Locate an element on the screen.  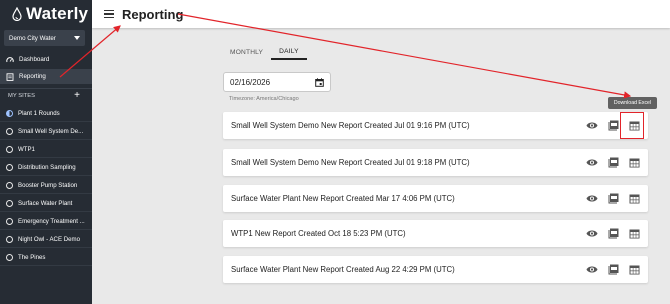
site-label: Plant 1 Rounds is located at coordinates (39, 113).